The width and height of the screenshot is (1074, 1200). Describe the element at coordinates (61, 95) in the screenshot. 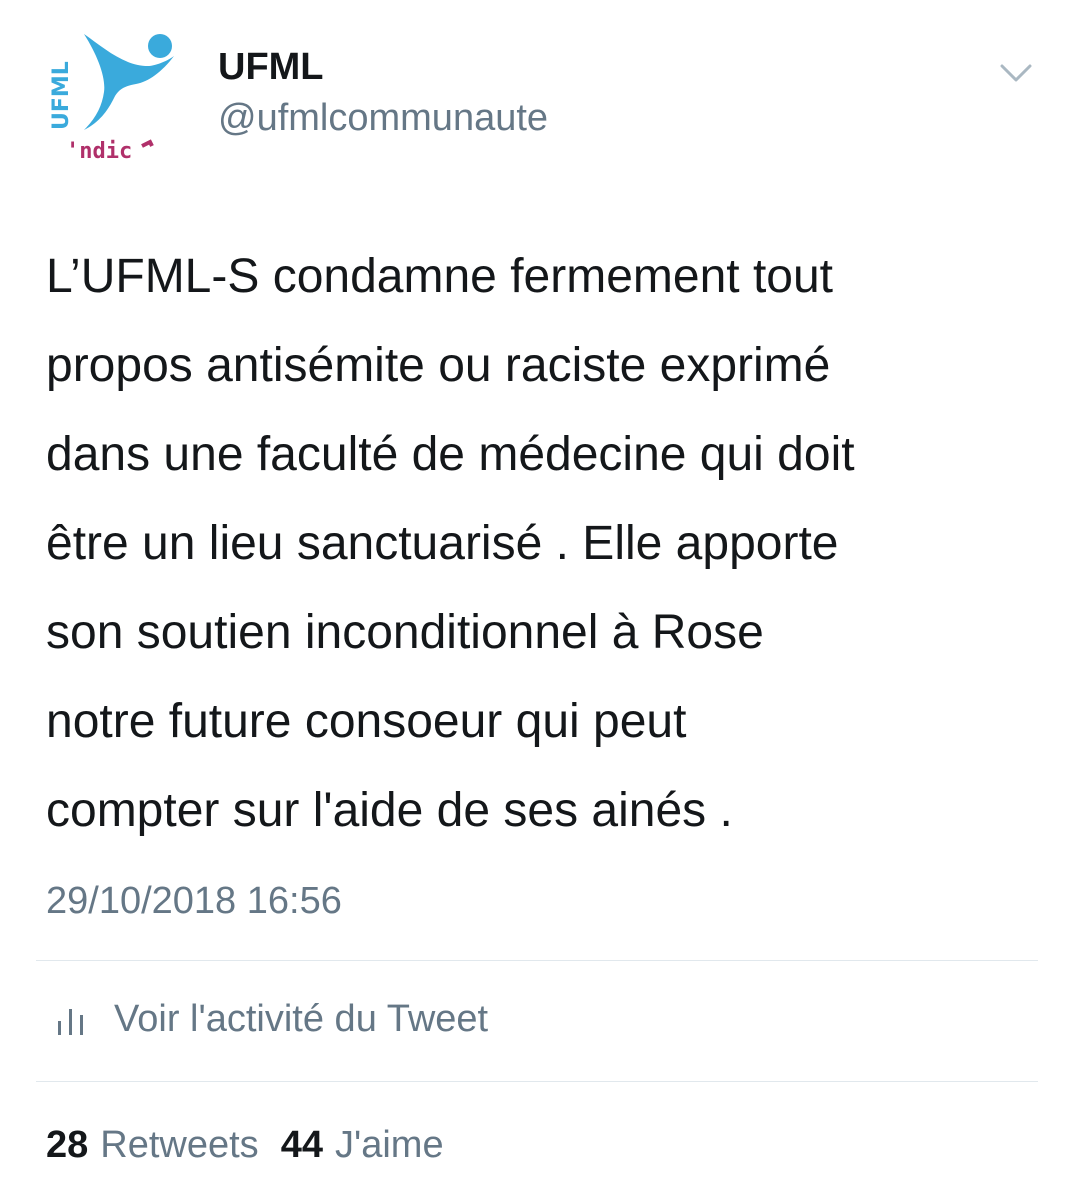

I see `svg-text: UFML` at that location.